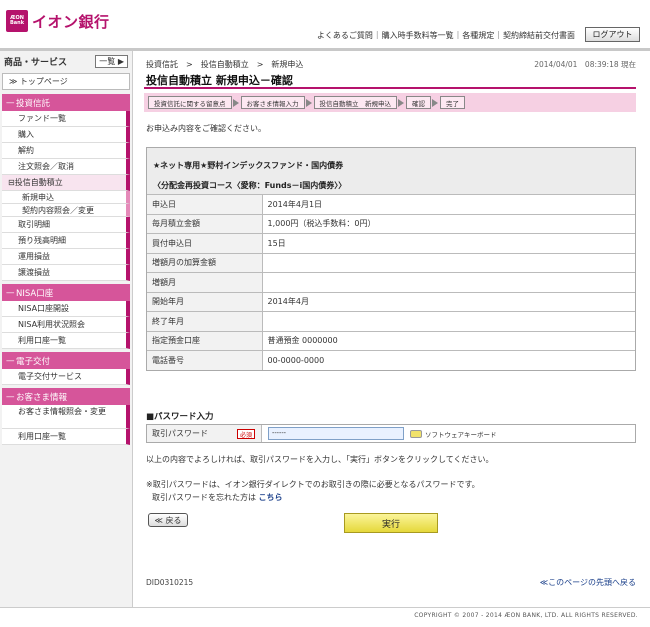 This screenshot has width=650, height=627. What do you see at coordinates (225, 64) in the screenshot?
I see `breadcrumb: 投資信託 > 投信自動積立 > 新規申込` at bounding box center [225, 64].